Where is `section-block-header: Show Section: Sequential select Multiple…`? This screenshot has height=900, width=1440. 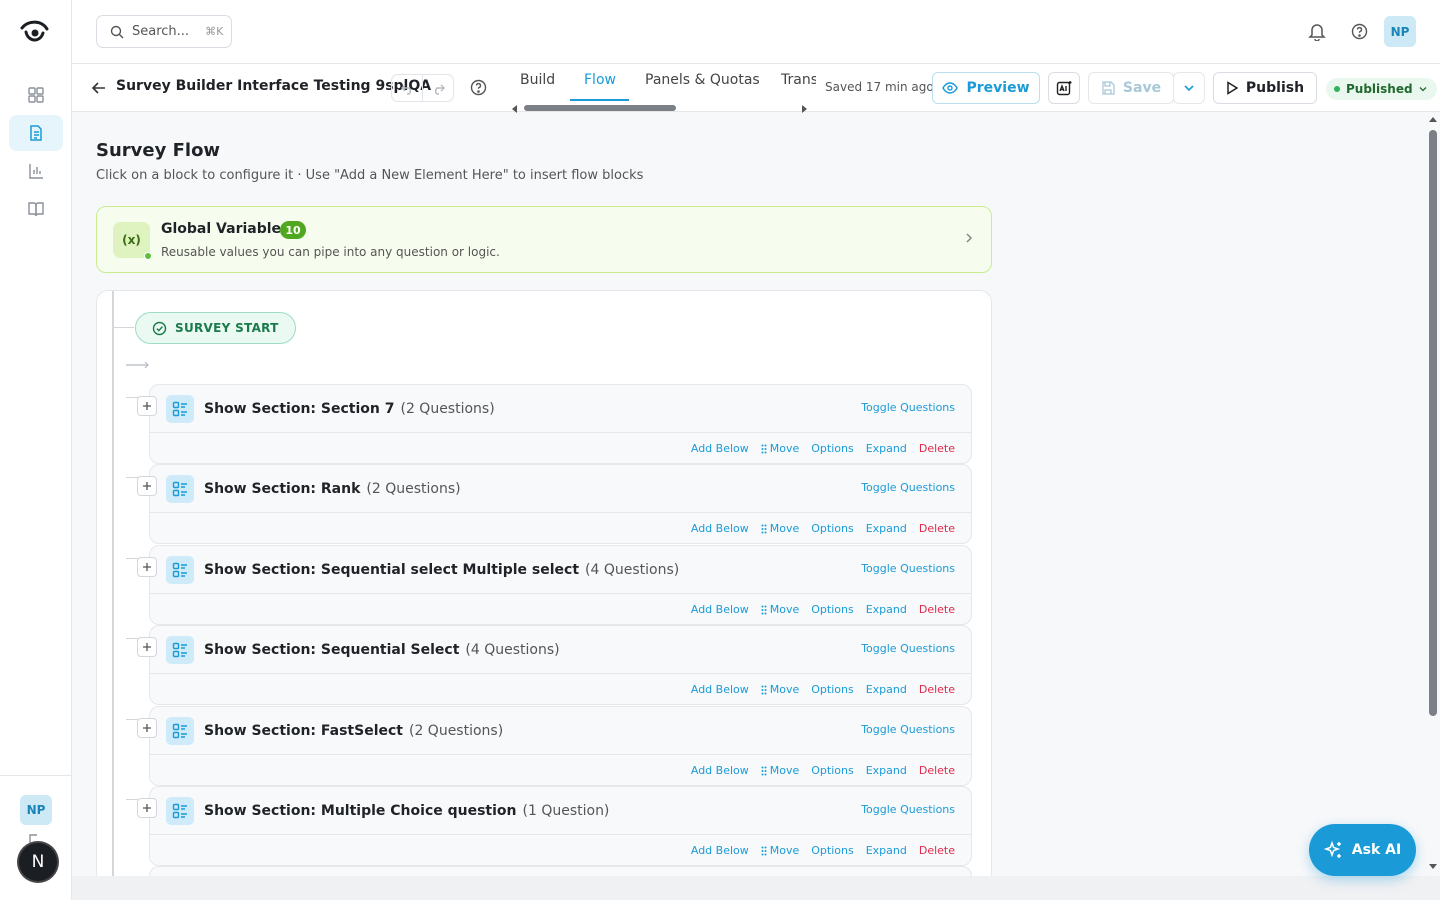
section-block-header: Show Section: Sequential select Multiple… is located at coordinates (560, 570).